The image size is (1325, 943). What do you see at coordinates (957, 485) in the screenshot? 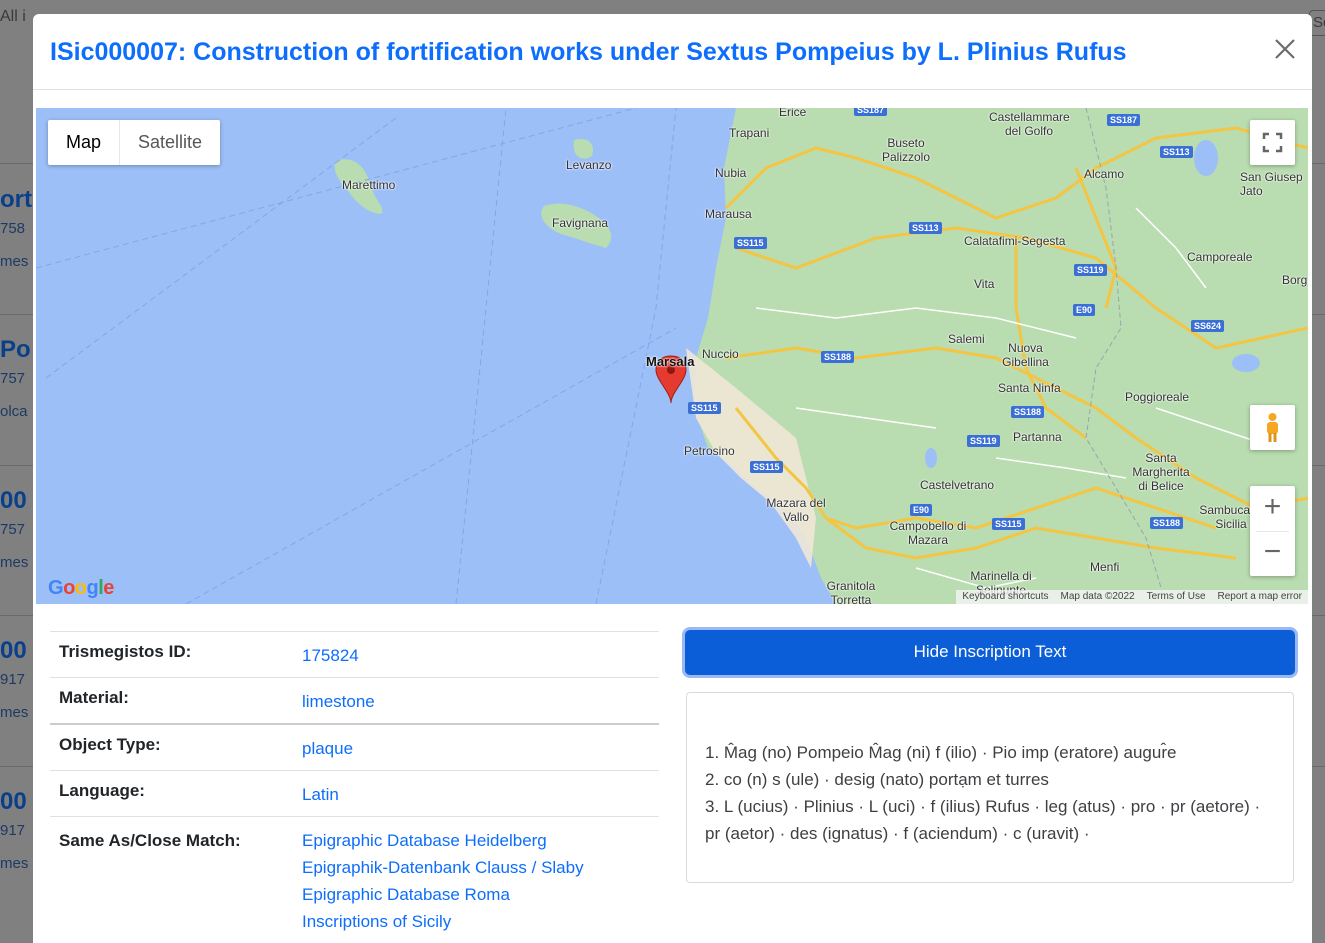
I see `map-label: Castelvetrano` at bounding box center [957, 485].